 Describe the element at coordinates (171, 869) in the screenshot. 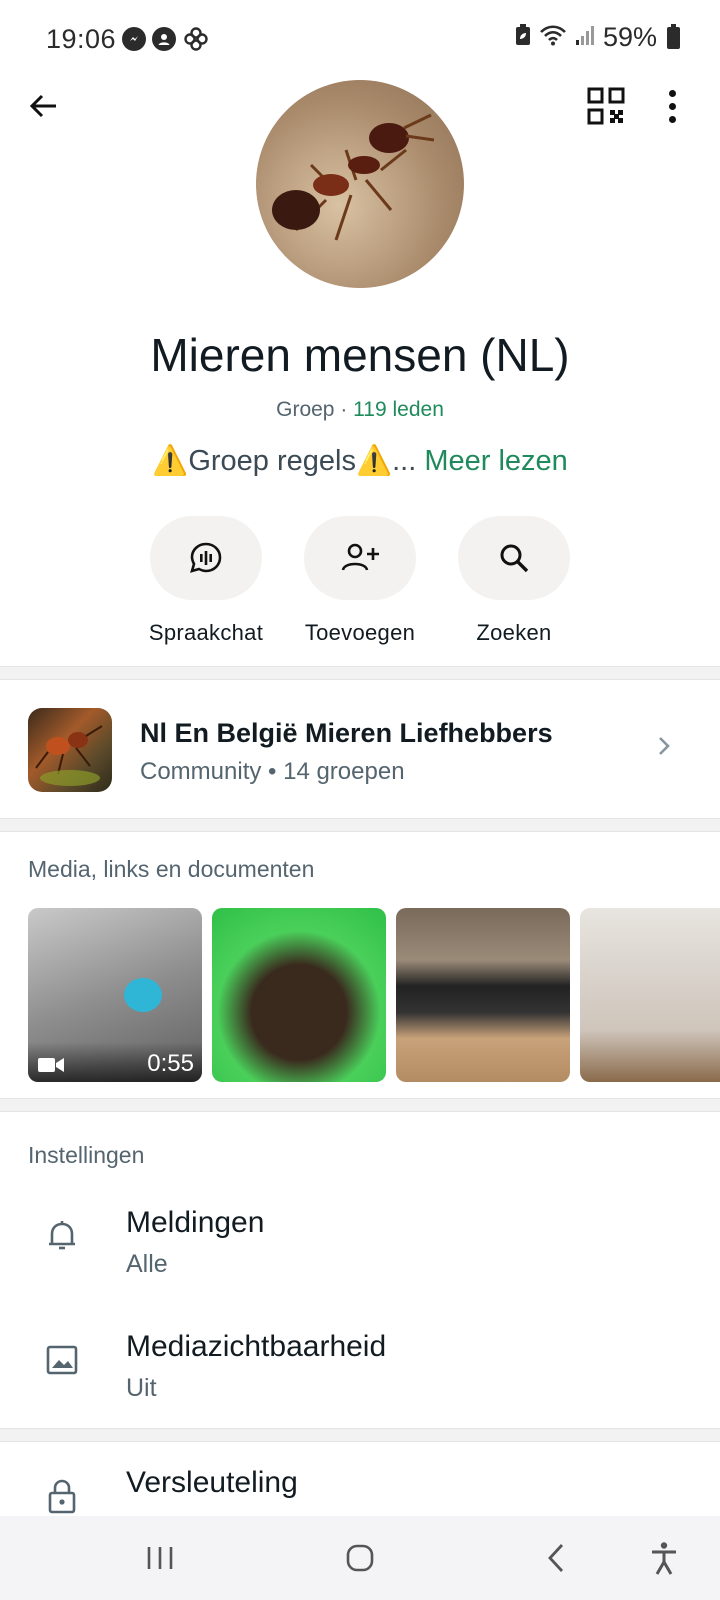

I see `media-section-title: Media, links en documenten` at that location.